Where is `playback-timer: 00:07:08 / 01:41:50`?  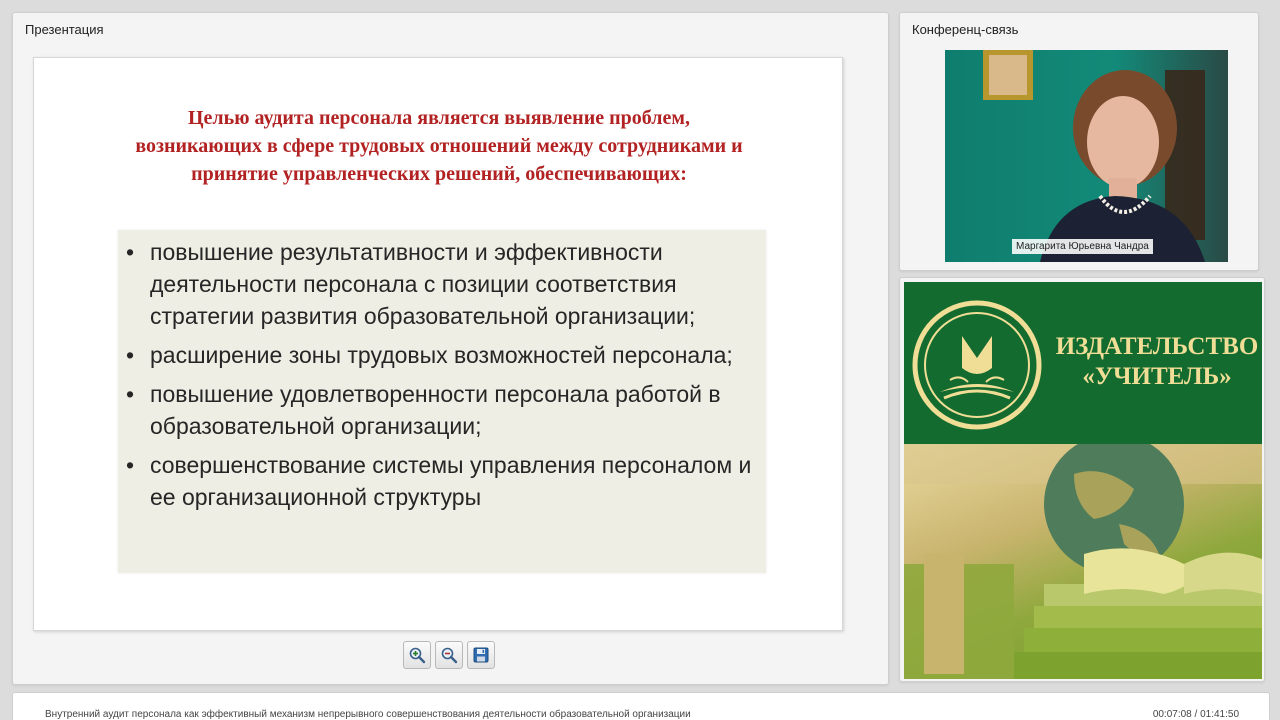
playback-timer: 00:07:08 / 01:41:50 is located at coordinates (1195, 714).